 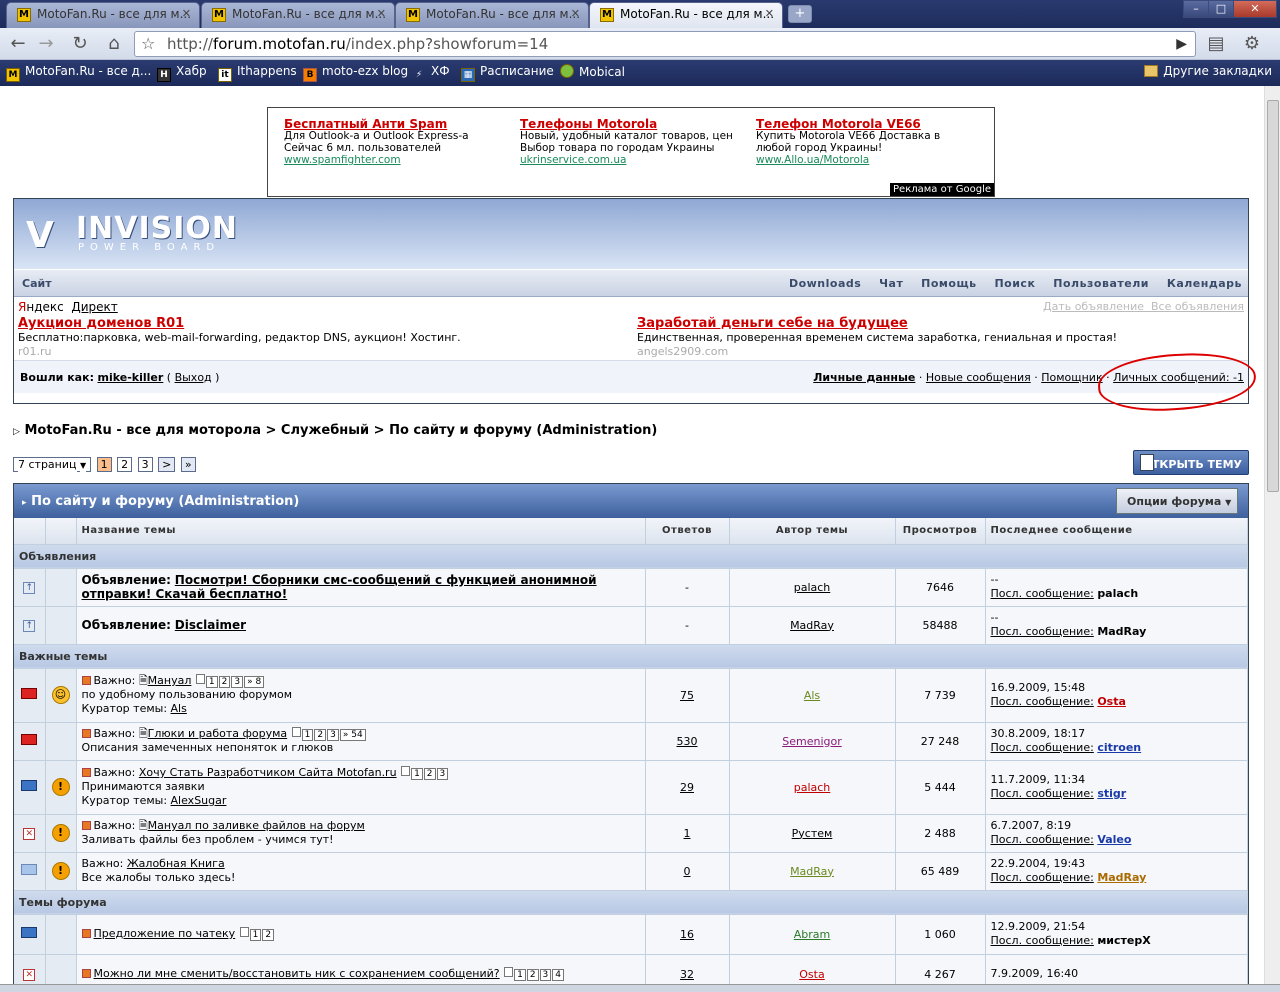 What do you see at coordinates (256, 825) in the screenshot?
I see `topic-link: Мануал по заливке файлов на форум` at bounding box center [256, 825].